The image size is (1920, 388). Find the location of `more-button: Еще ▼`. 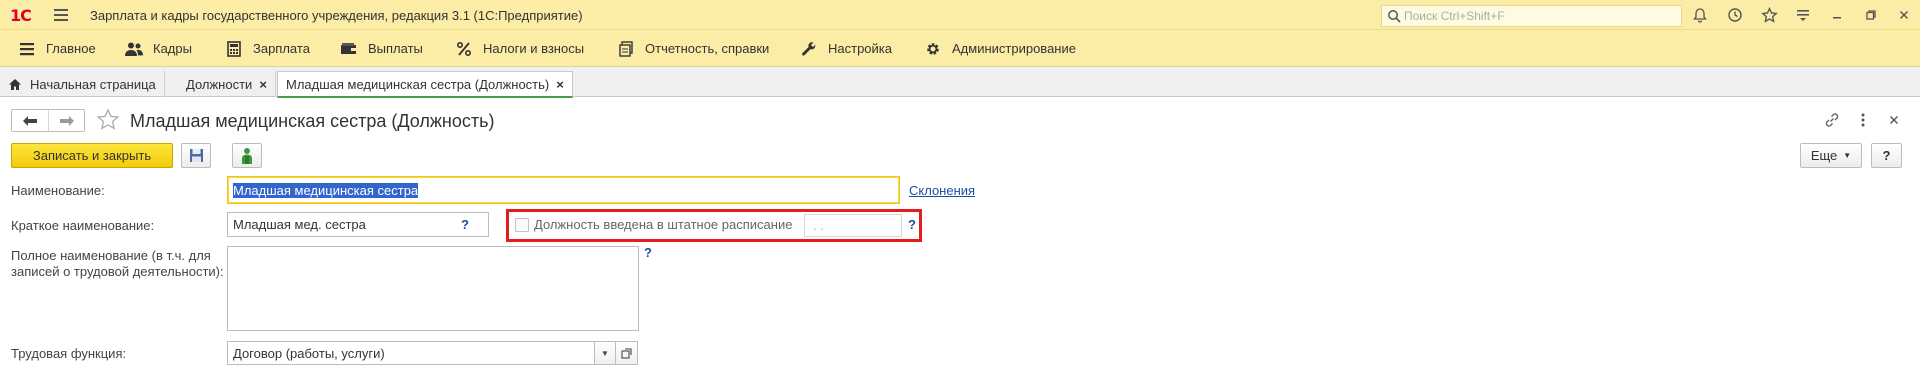

more-button: Еще ▼ is located at coordinates (1831, 155).